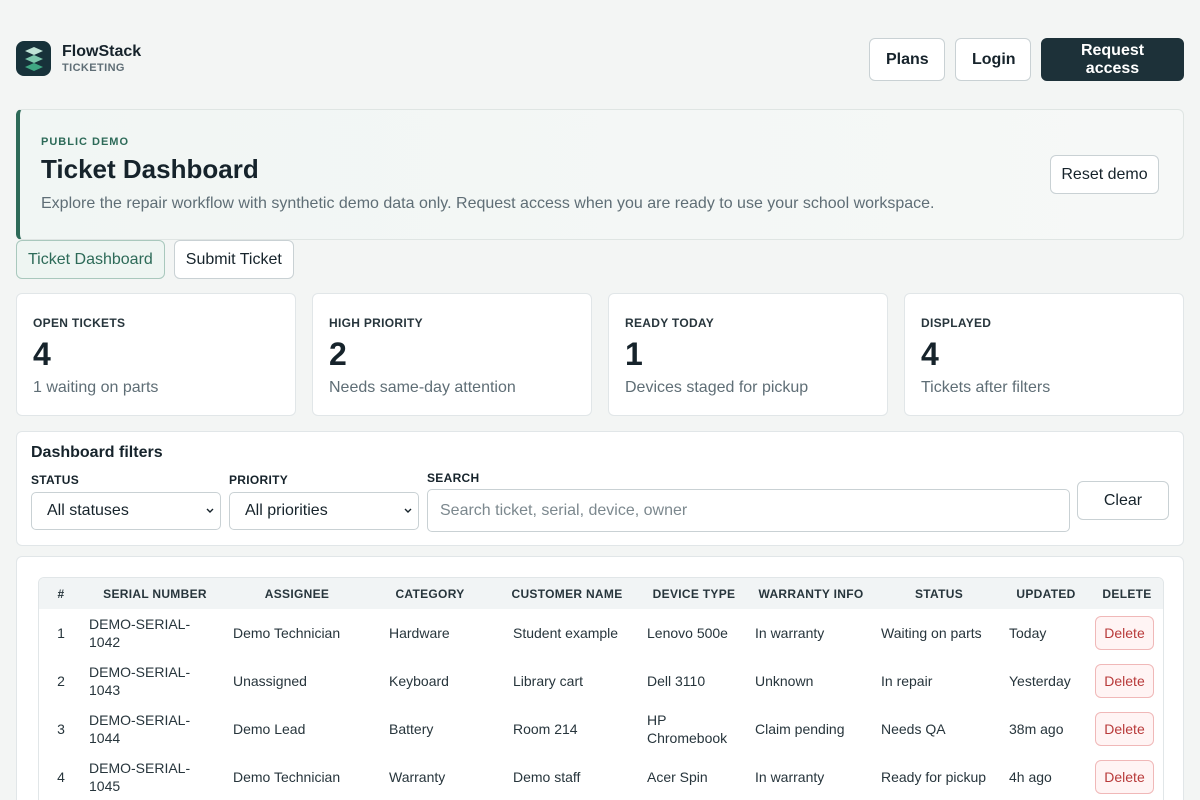 The height and width of the screenshot is (800, 1200). What do you see at coordinates (811, 593) in the screenshot?
I see `column-header-warranty: WARRANTY INFO` at bounding box center [811, 593].